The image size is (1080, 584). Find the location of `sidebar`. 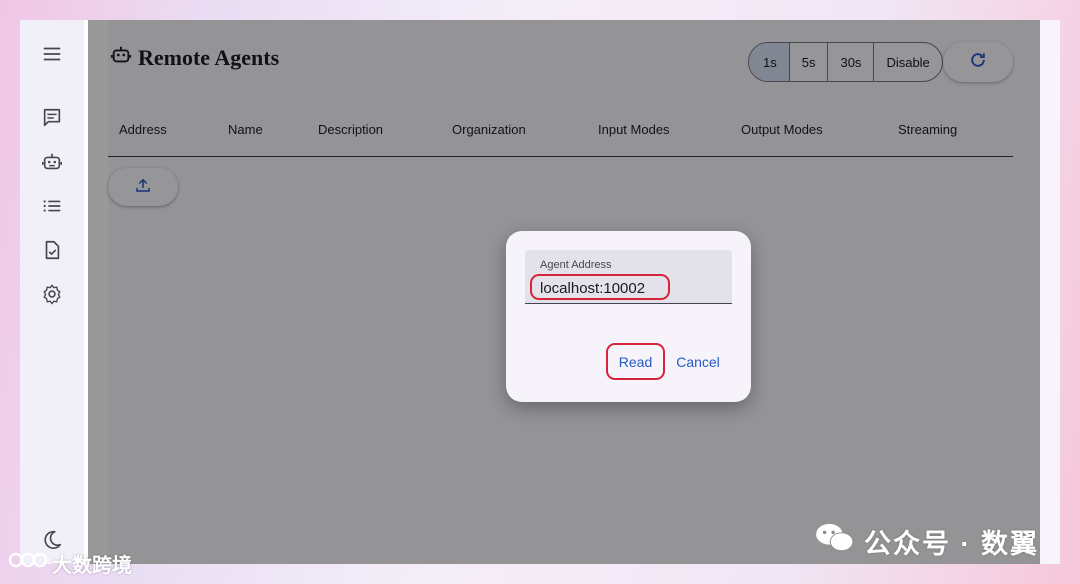

sidebar is located at coordinates (52, 292).